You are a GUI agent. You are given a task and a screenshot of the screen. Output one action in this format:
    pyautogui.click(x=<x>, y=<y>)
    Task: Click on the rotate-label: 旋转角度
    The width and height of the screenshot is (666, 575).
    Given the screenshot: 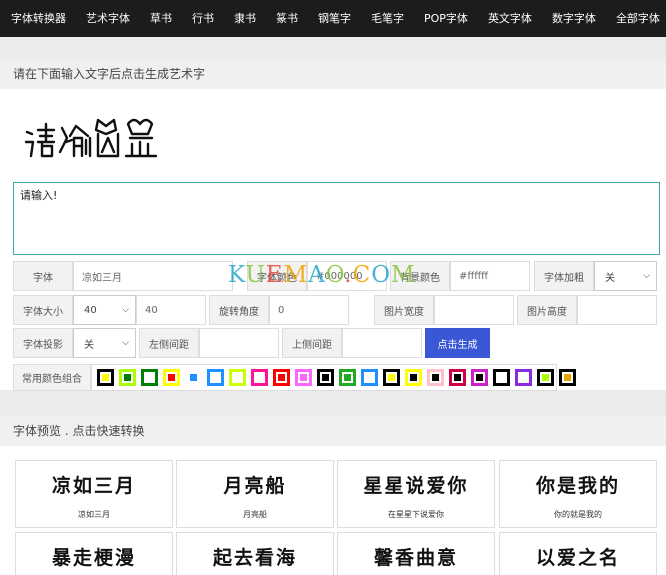 What is the action you would take?
    pyautogui.click(x=239, y=310)
    